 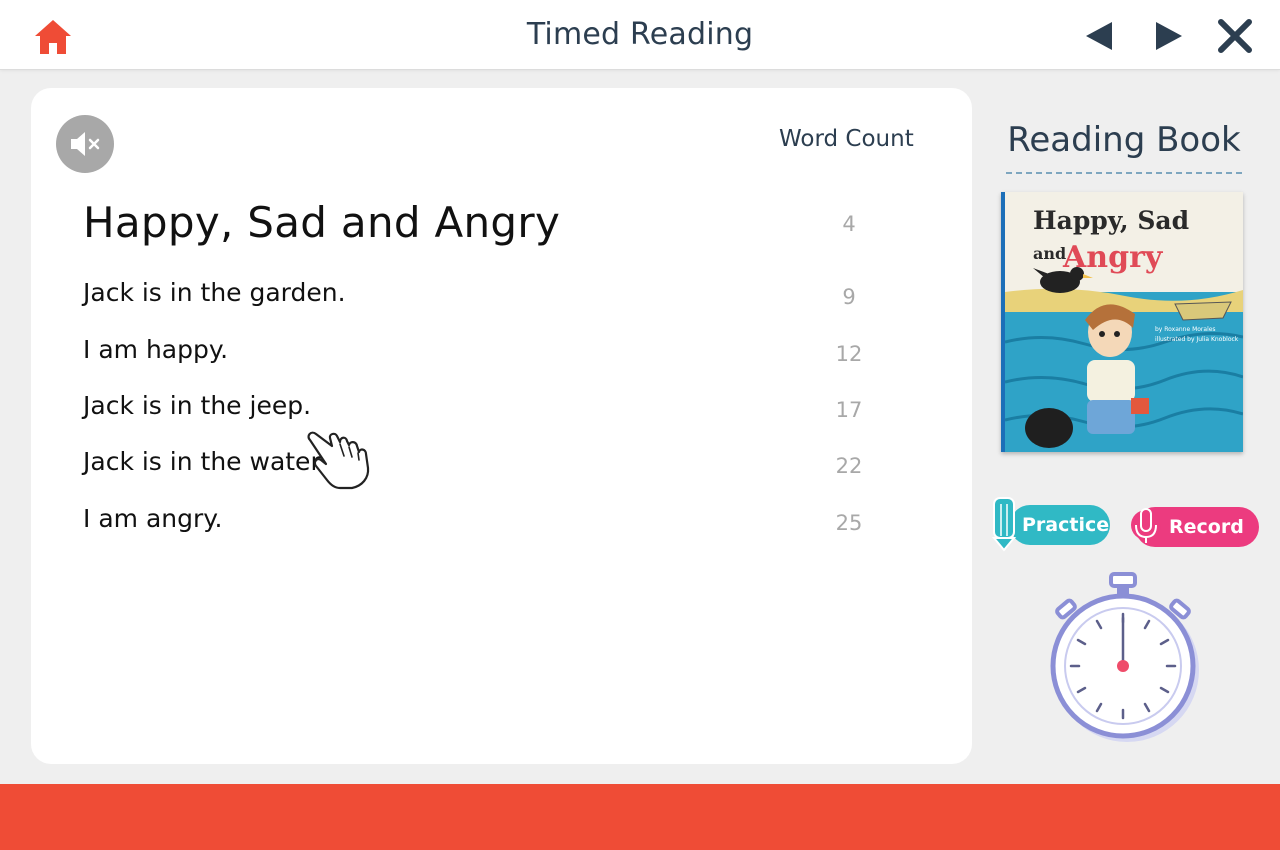 What do you see at coordinates (1113, 257) in the screenshot?
I see `book-cover-title: Angry` at bounding box center [1113, 257].